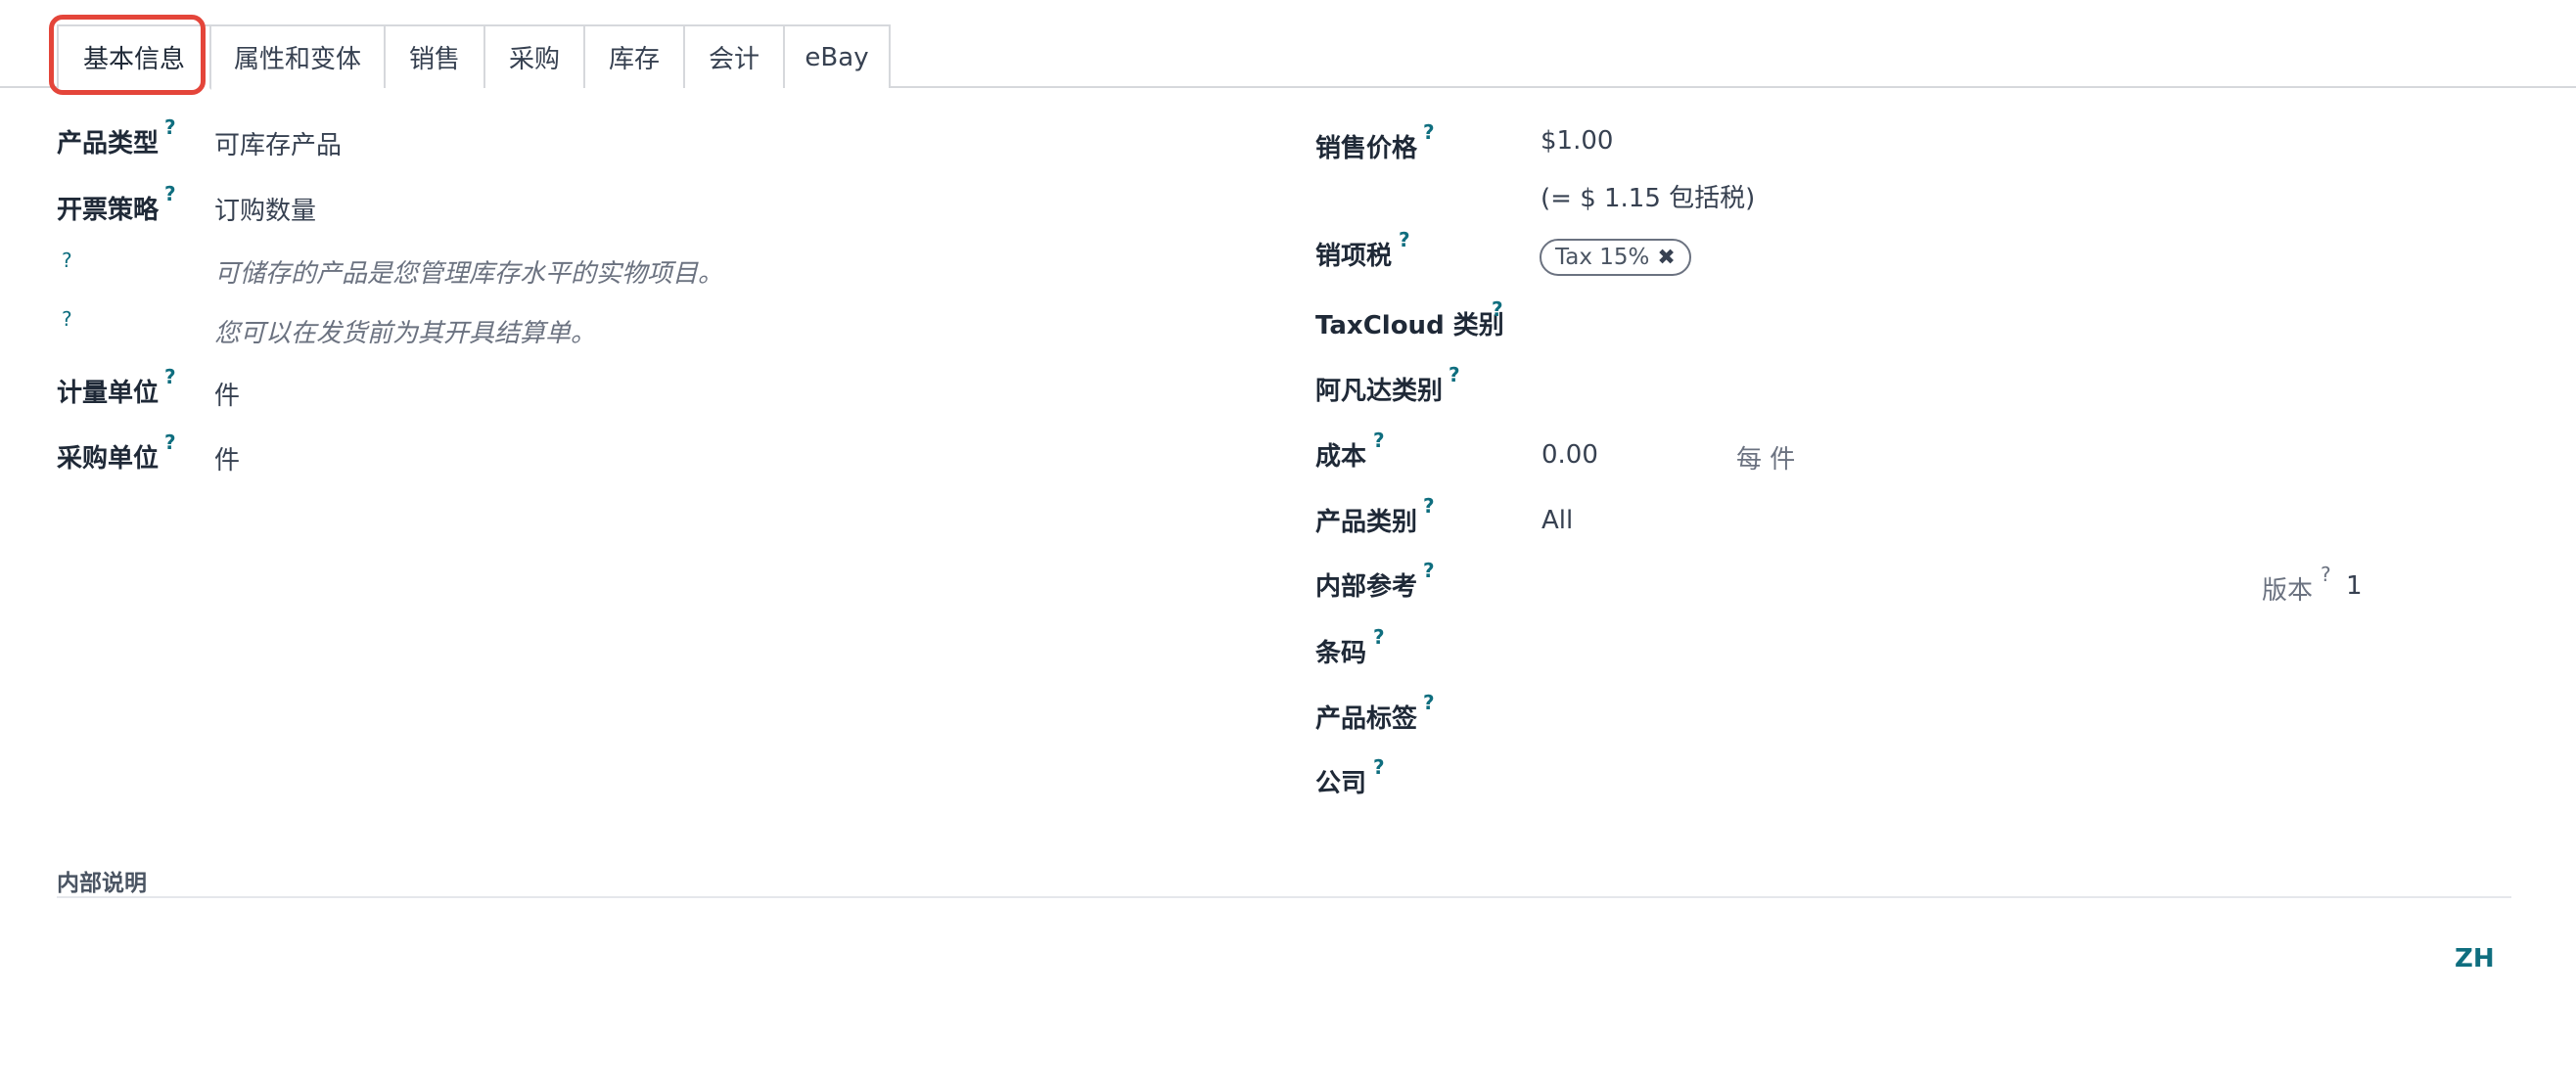 The height and width of the screenshot is (1086, 2576). I want to click on sale-tax-tag: Tax 15% ✖, so click(1616, 257).